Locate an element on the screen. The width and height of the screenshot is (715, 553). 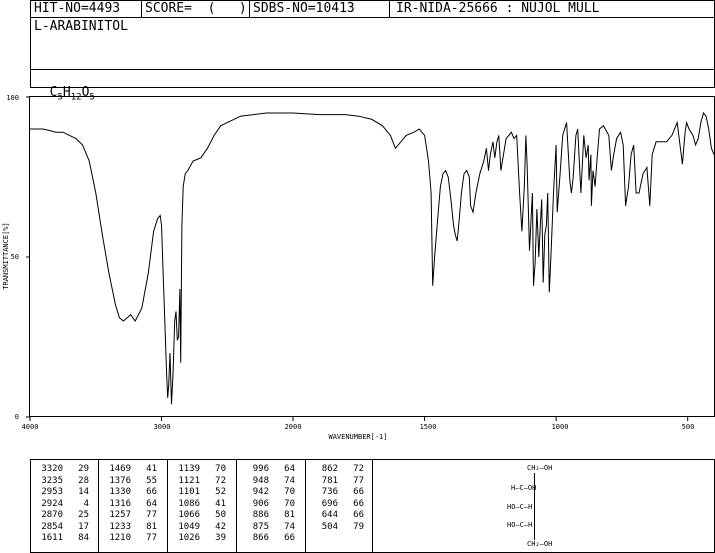
structure-backbone is located at coordinates (534, 506).